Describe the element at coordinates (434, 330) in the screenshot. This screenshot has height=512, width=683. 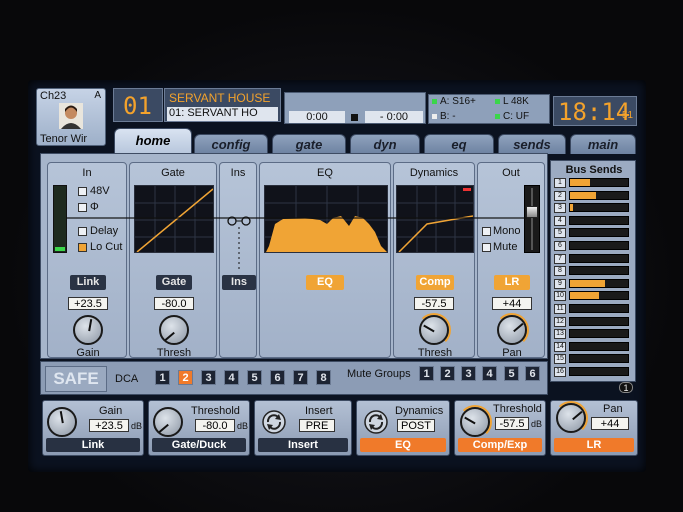
I see `comp-threshold-knob` at that location.